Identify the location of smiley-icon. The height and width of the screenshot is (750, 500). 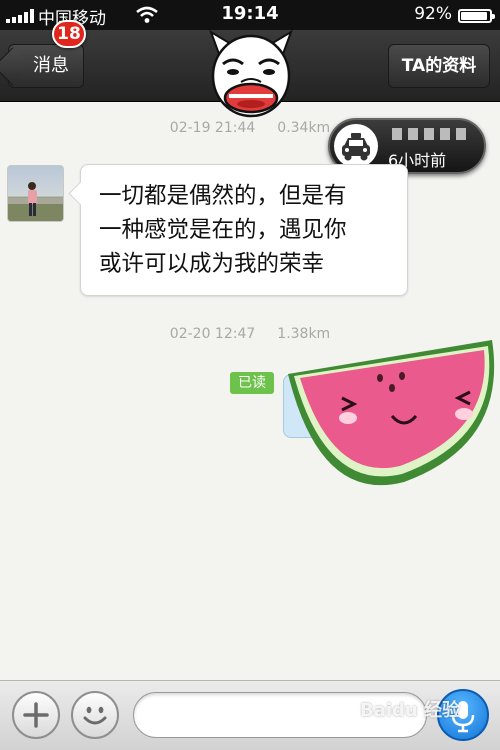
(95, 715).